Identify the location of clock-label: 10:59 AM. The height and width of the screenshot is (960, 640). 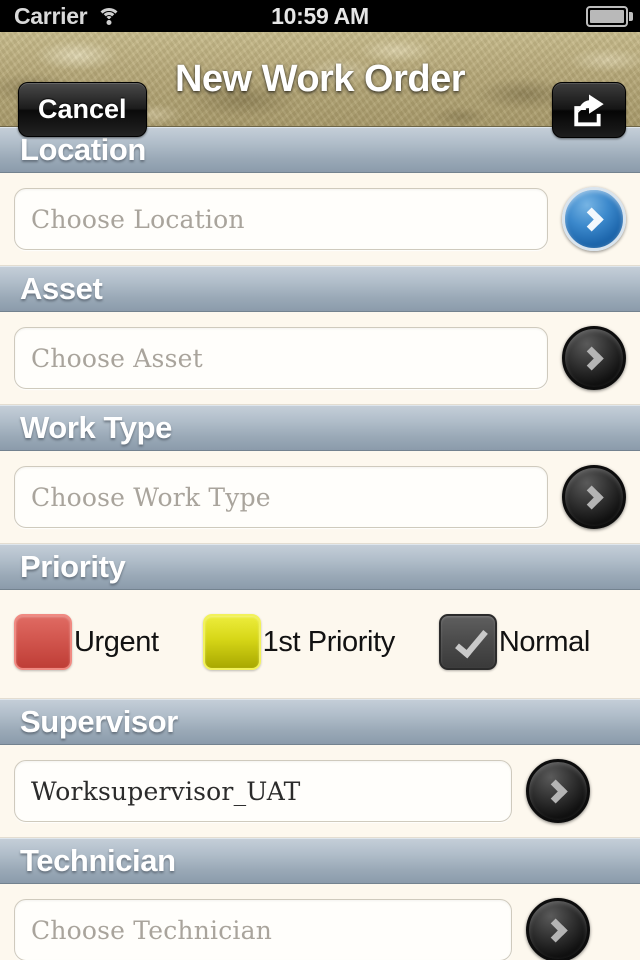
(320, 15).